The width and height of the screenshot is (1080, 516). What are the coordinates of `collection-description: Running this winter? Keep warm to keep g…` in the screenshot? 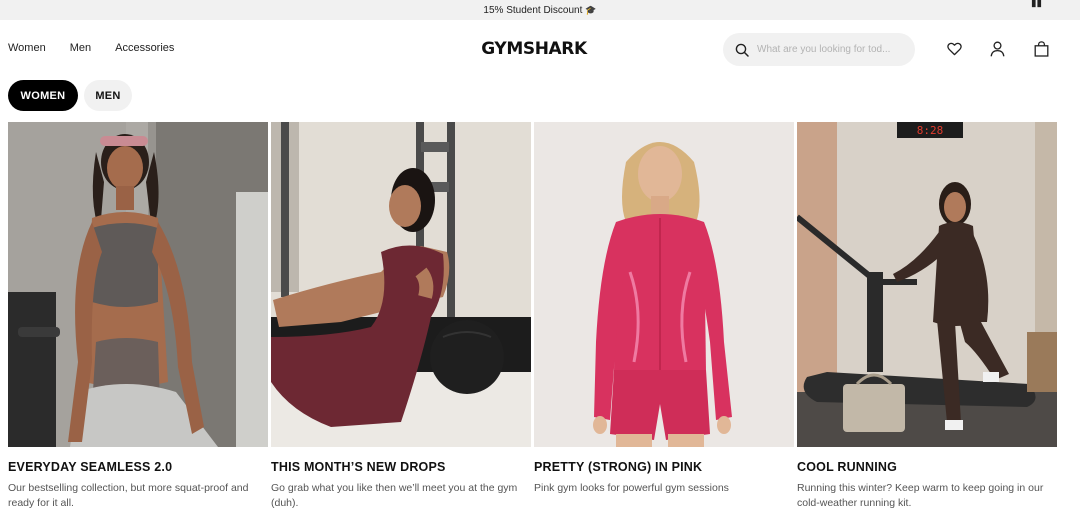 It's located at (920, 495).